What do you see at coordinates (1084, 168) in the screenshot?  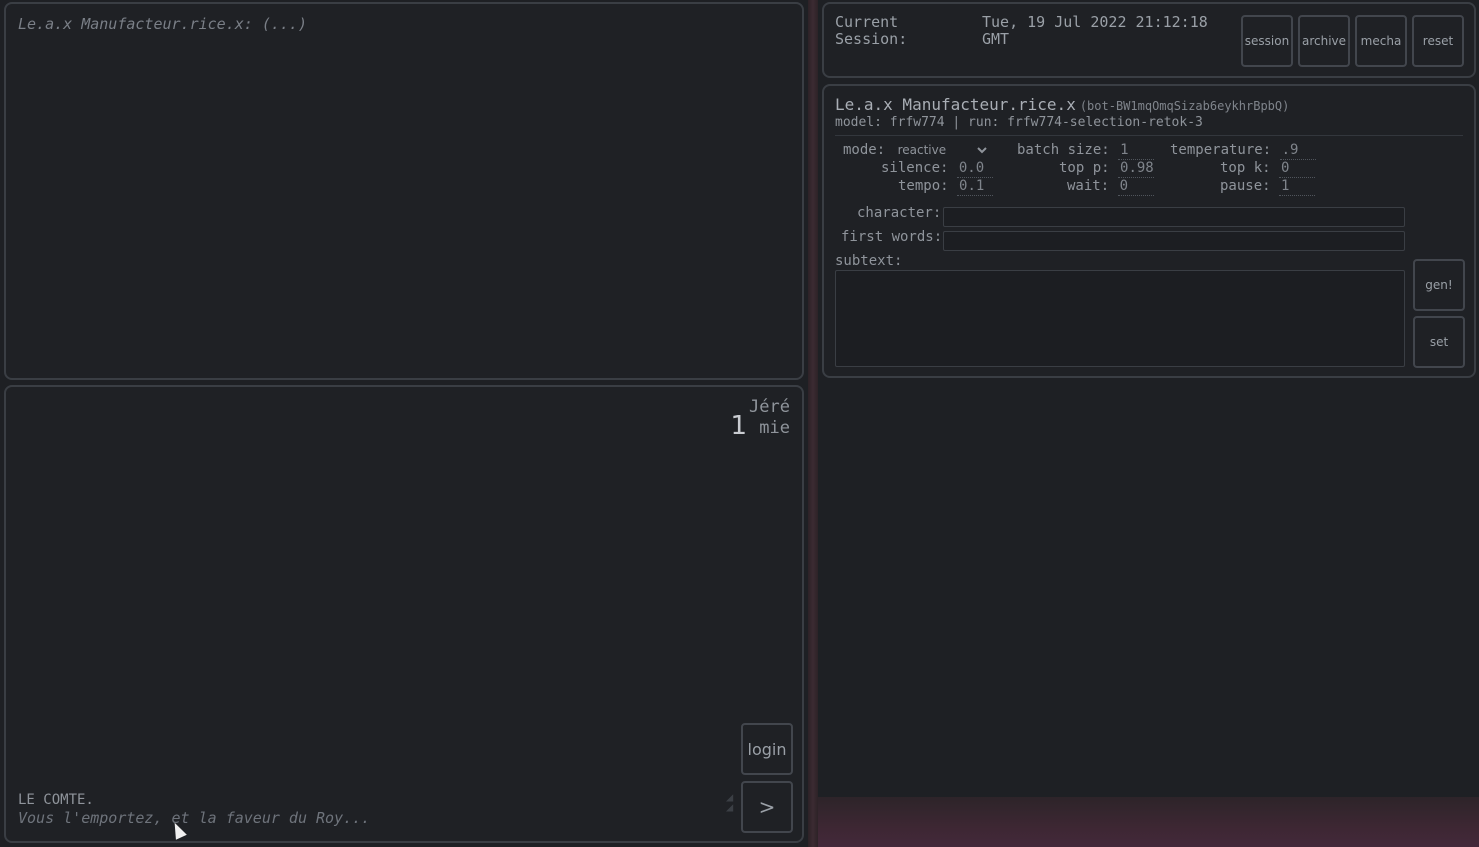 I see `top-p-label: top p:` at bounding box center [1084, 168].